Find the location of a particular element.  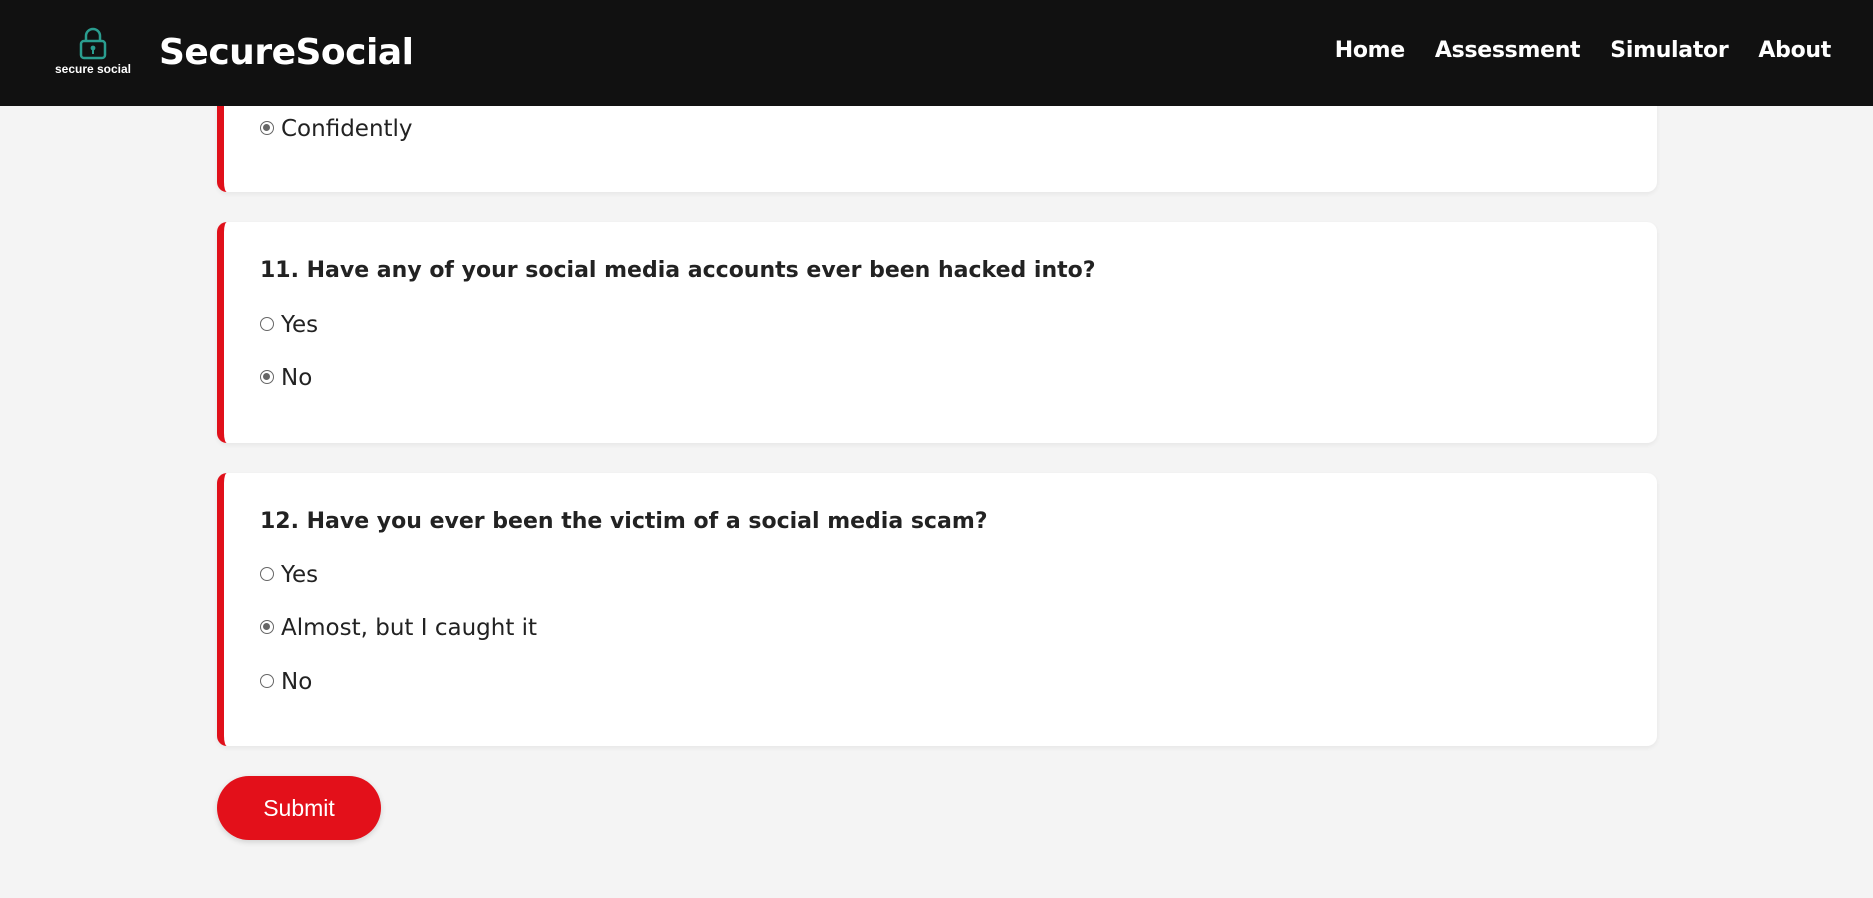

nav-assessment: Assessment is located at coordinates (1508, 50).